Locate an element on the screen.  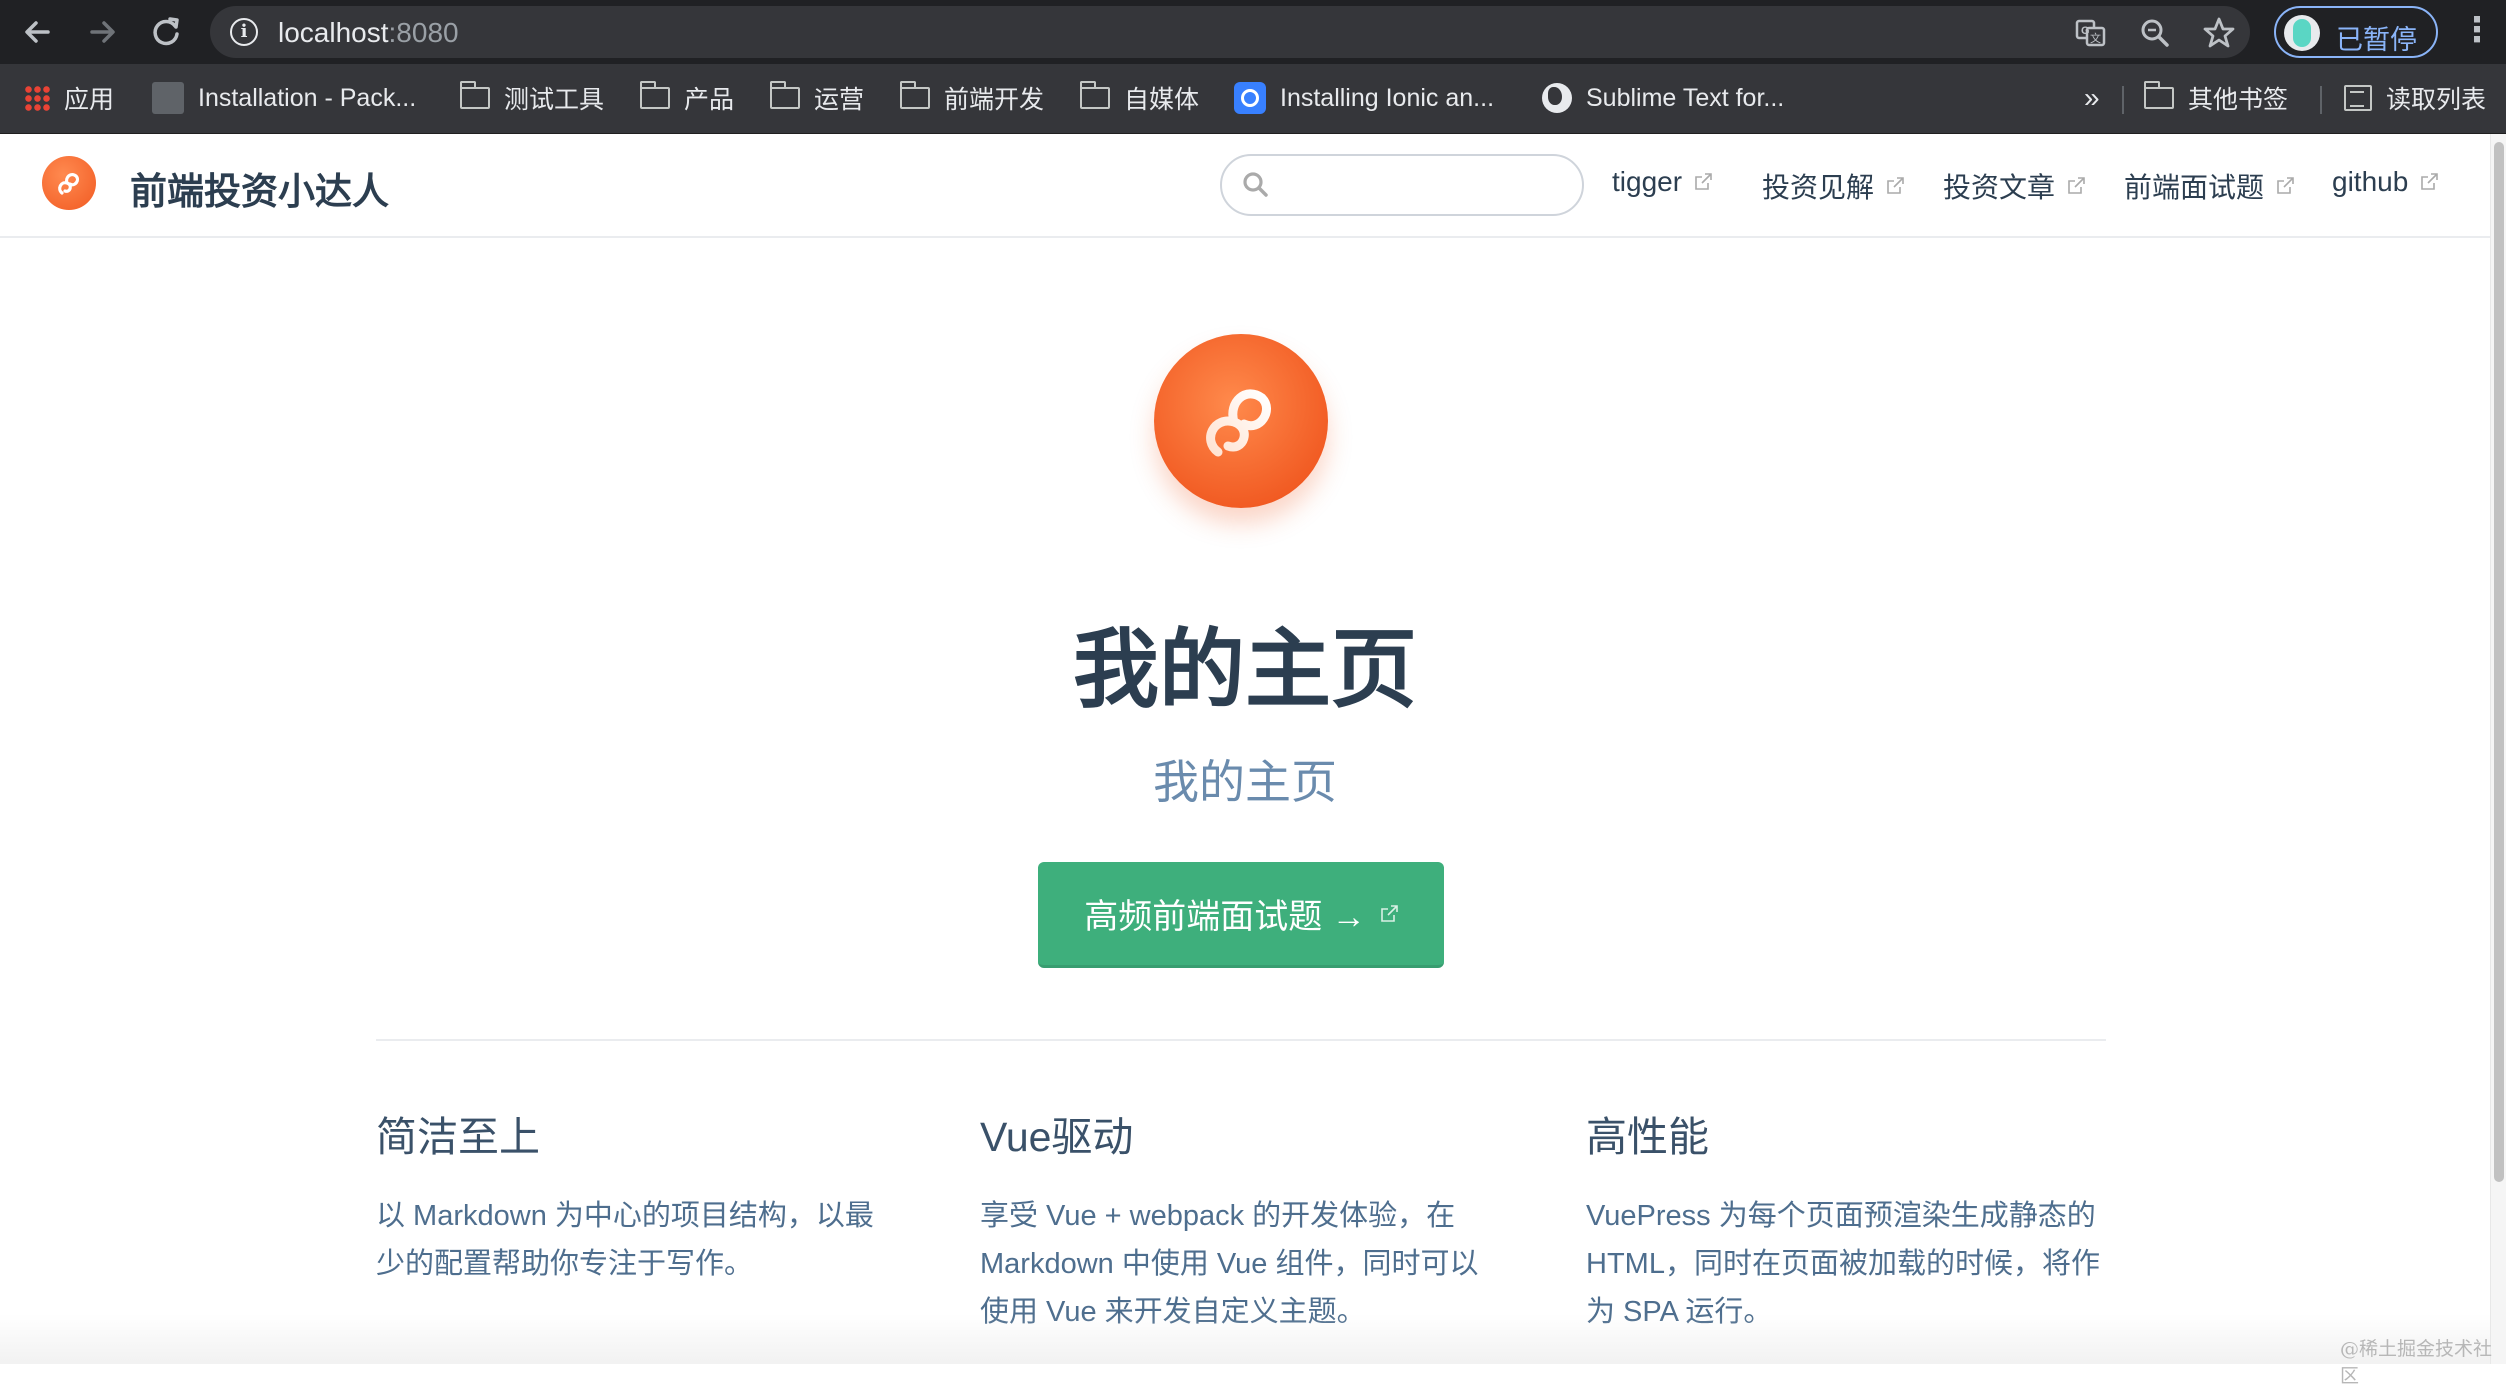
vertical-scrollbar is located at coordinates (2498, 749).